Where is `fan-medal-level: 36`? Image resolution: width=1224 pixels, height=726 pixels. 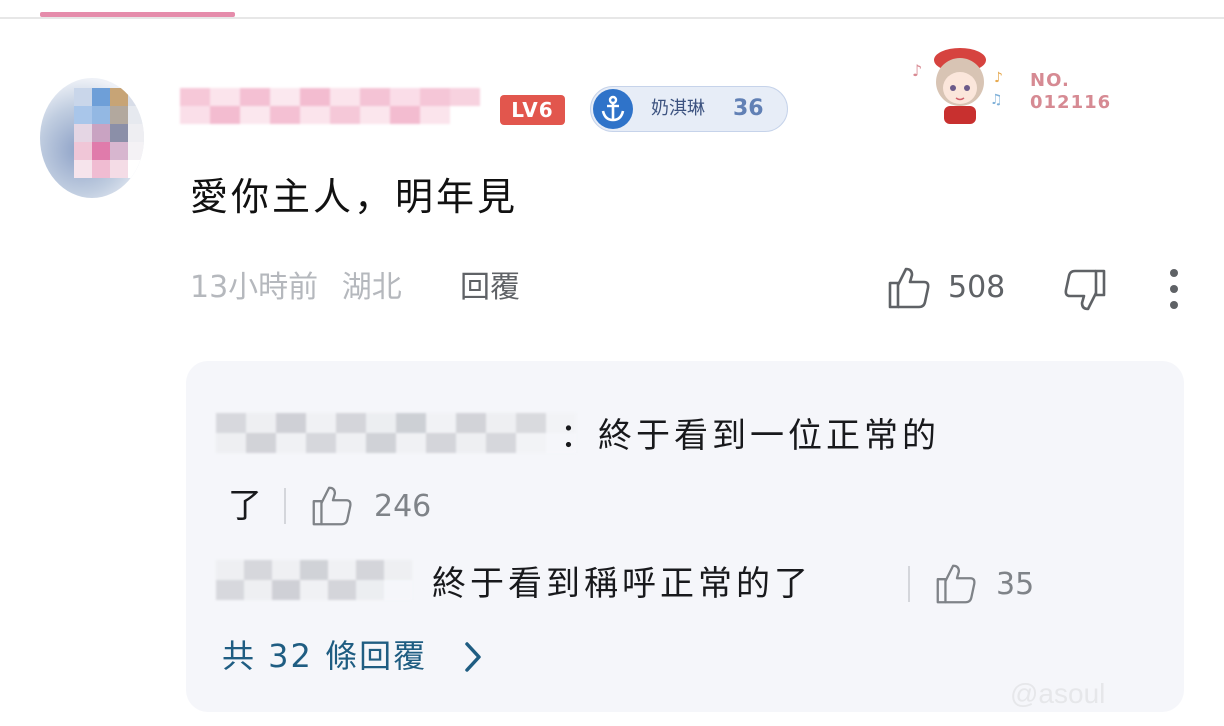
fan-medal-level: 36 is located at coordinates (748, 108).